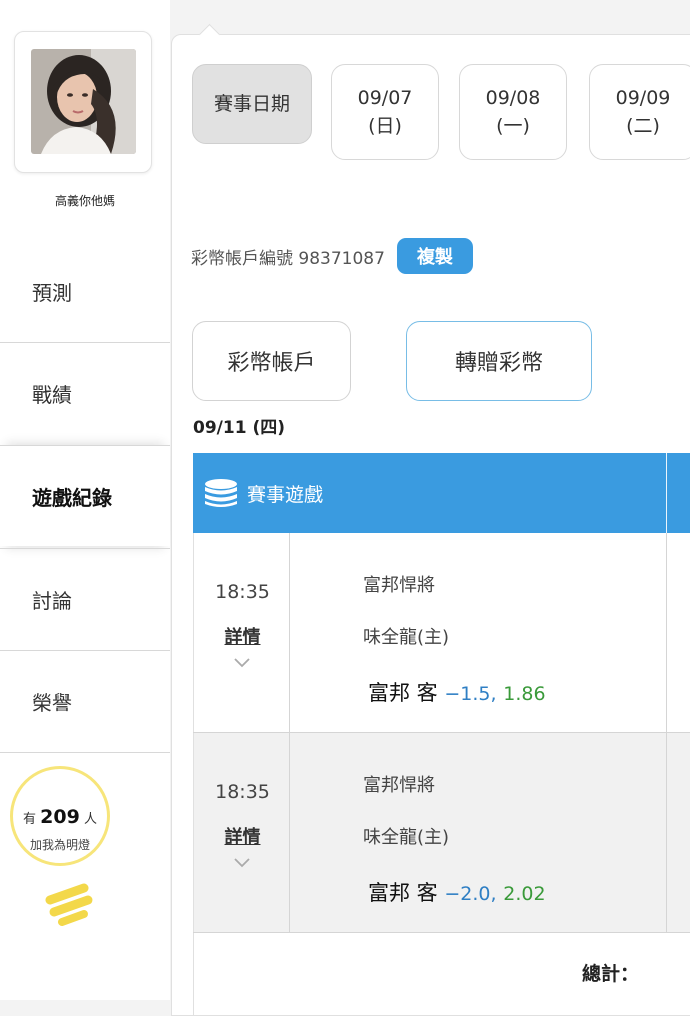 The image size is (690, 1016). Describe the element at coordinates (513, 112) in the screenshot. I see `date-option-0908: 09/08 (一)` at that location.